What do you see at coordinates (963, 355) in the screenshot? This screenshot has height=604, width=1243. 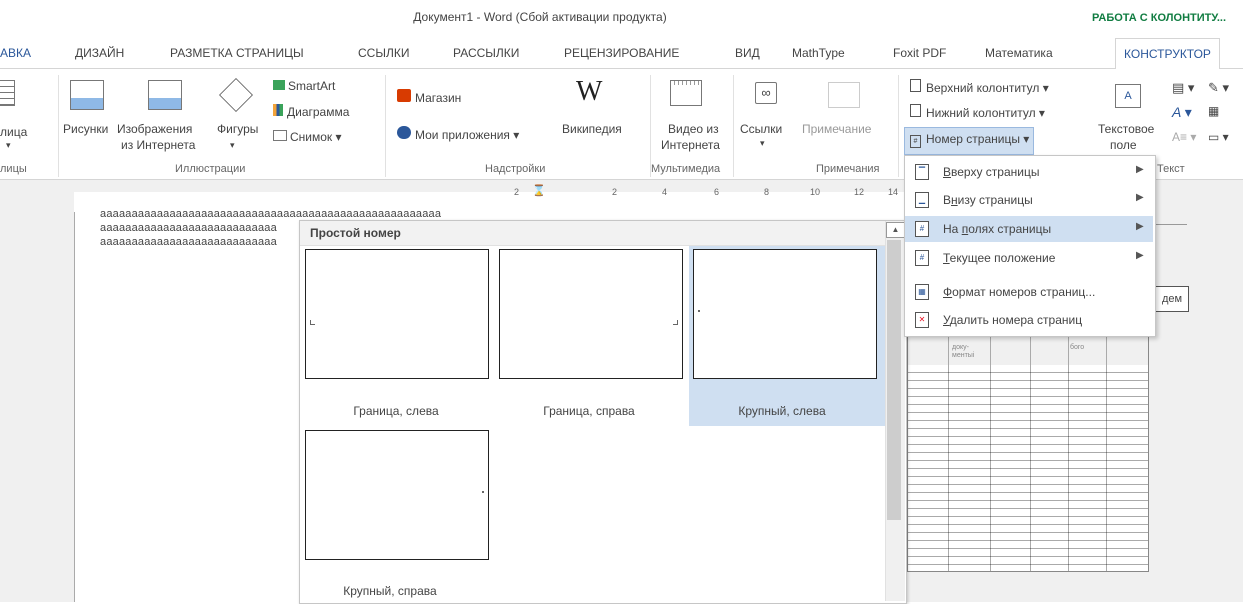 I see `table-header-cell: ментыі` at bounding box center [963, 355].